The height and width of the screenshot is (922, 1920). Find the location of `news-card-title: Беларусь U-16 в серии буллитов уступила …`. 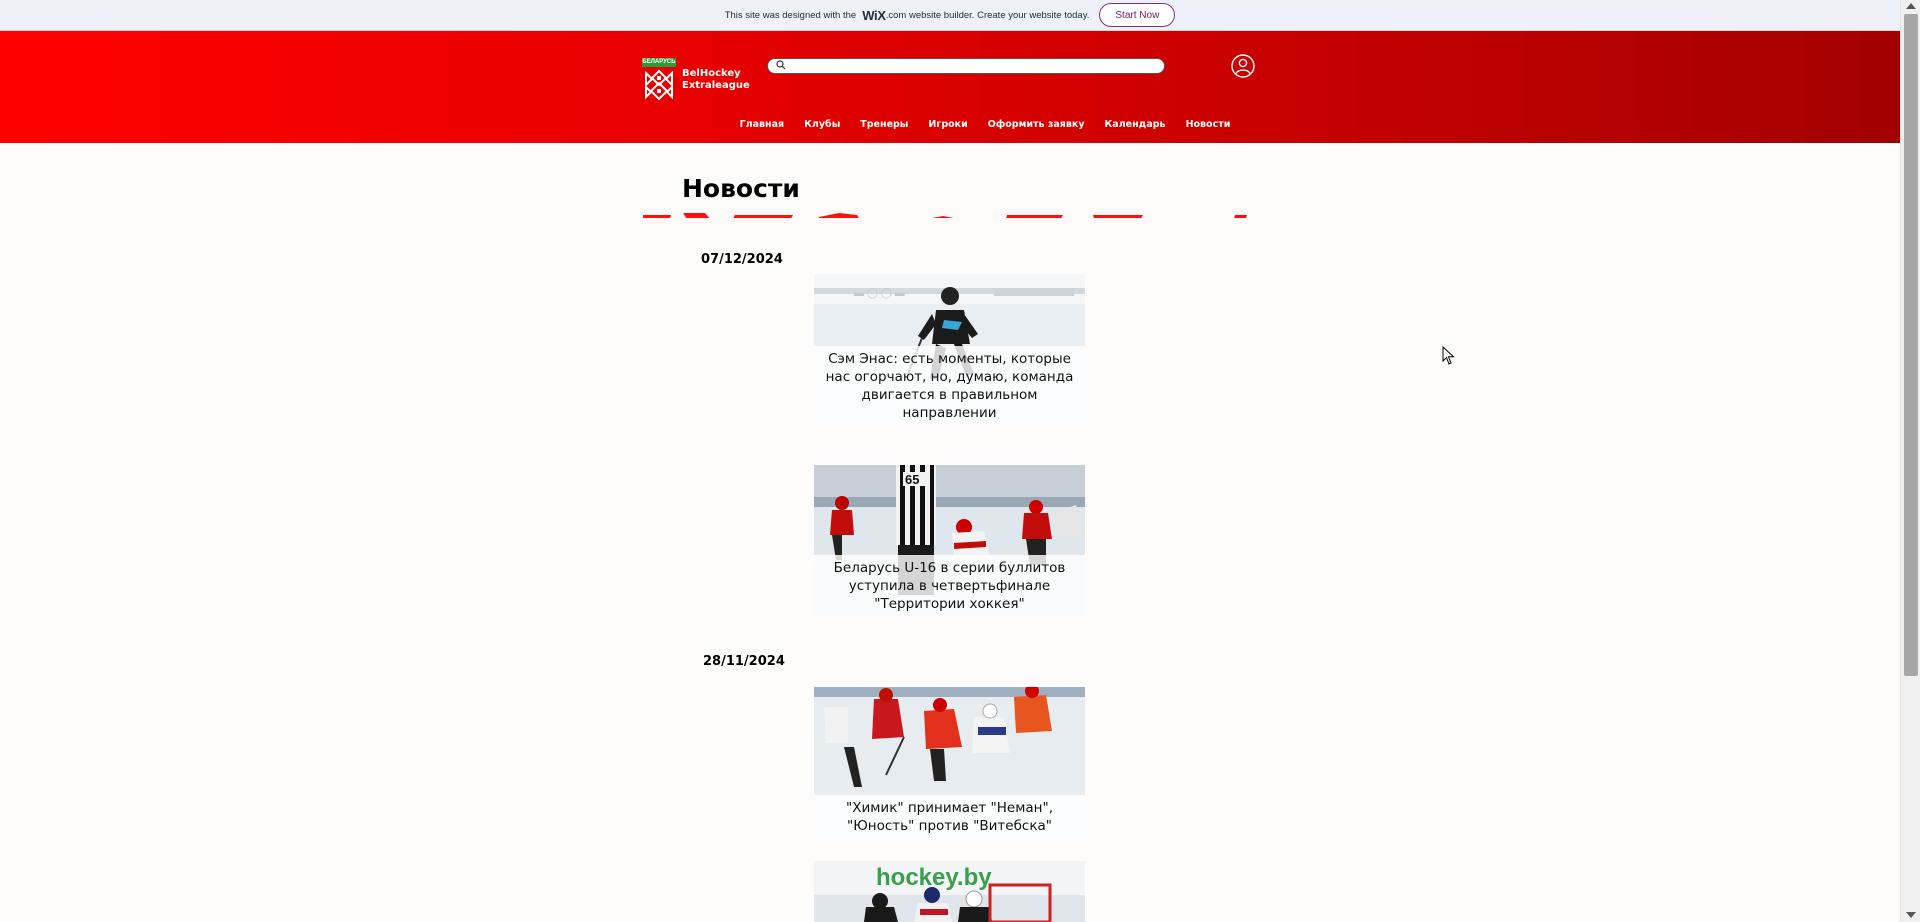

news-card-title: Беларусь U-16 в серии буллитов уступила … is located at coordinates (949, 585).